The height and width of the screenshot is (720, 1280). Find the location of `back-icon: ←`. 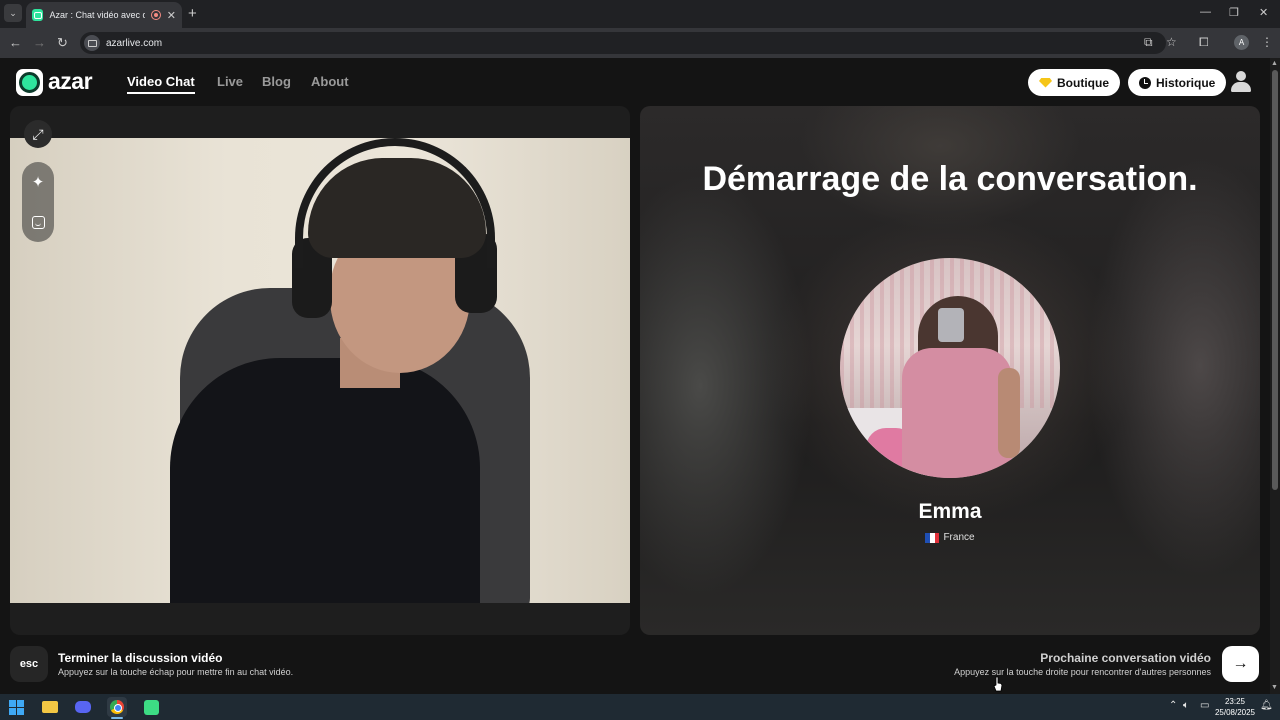

back-icon: ← is located at coordinates (15, 42).